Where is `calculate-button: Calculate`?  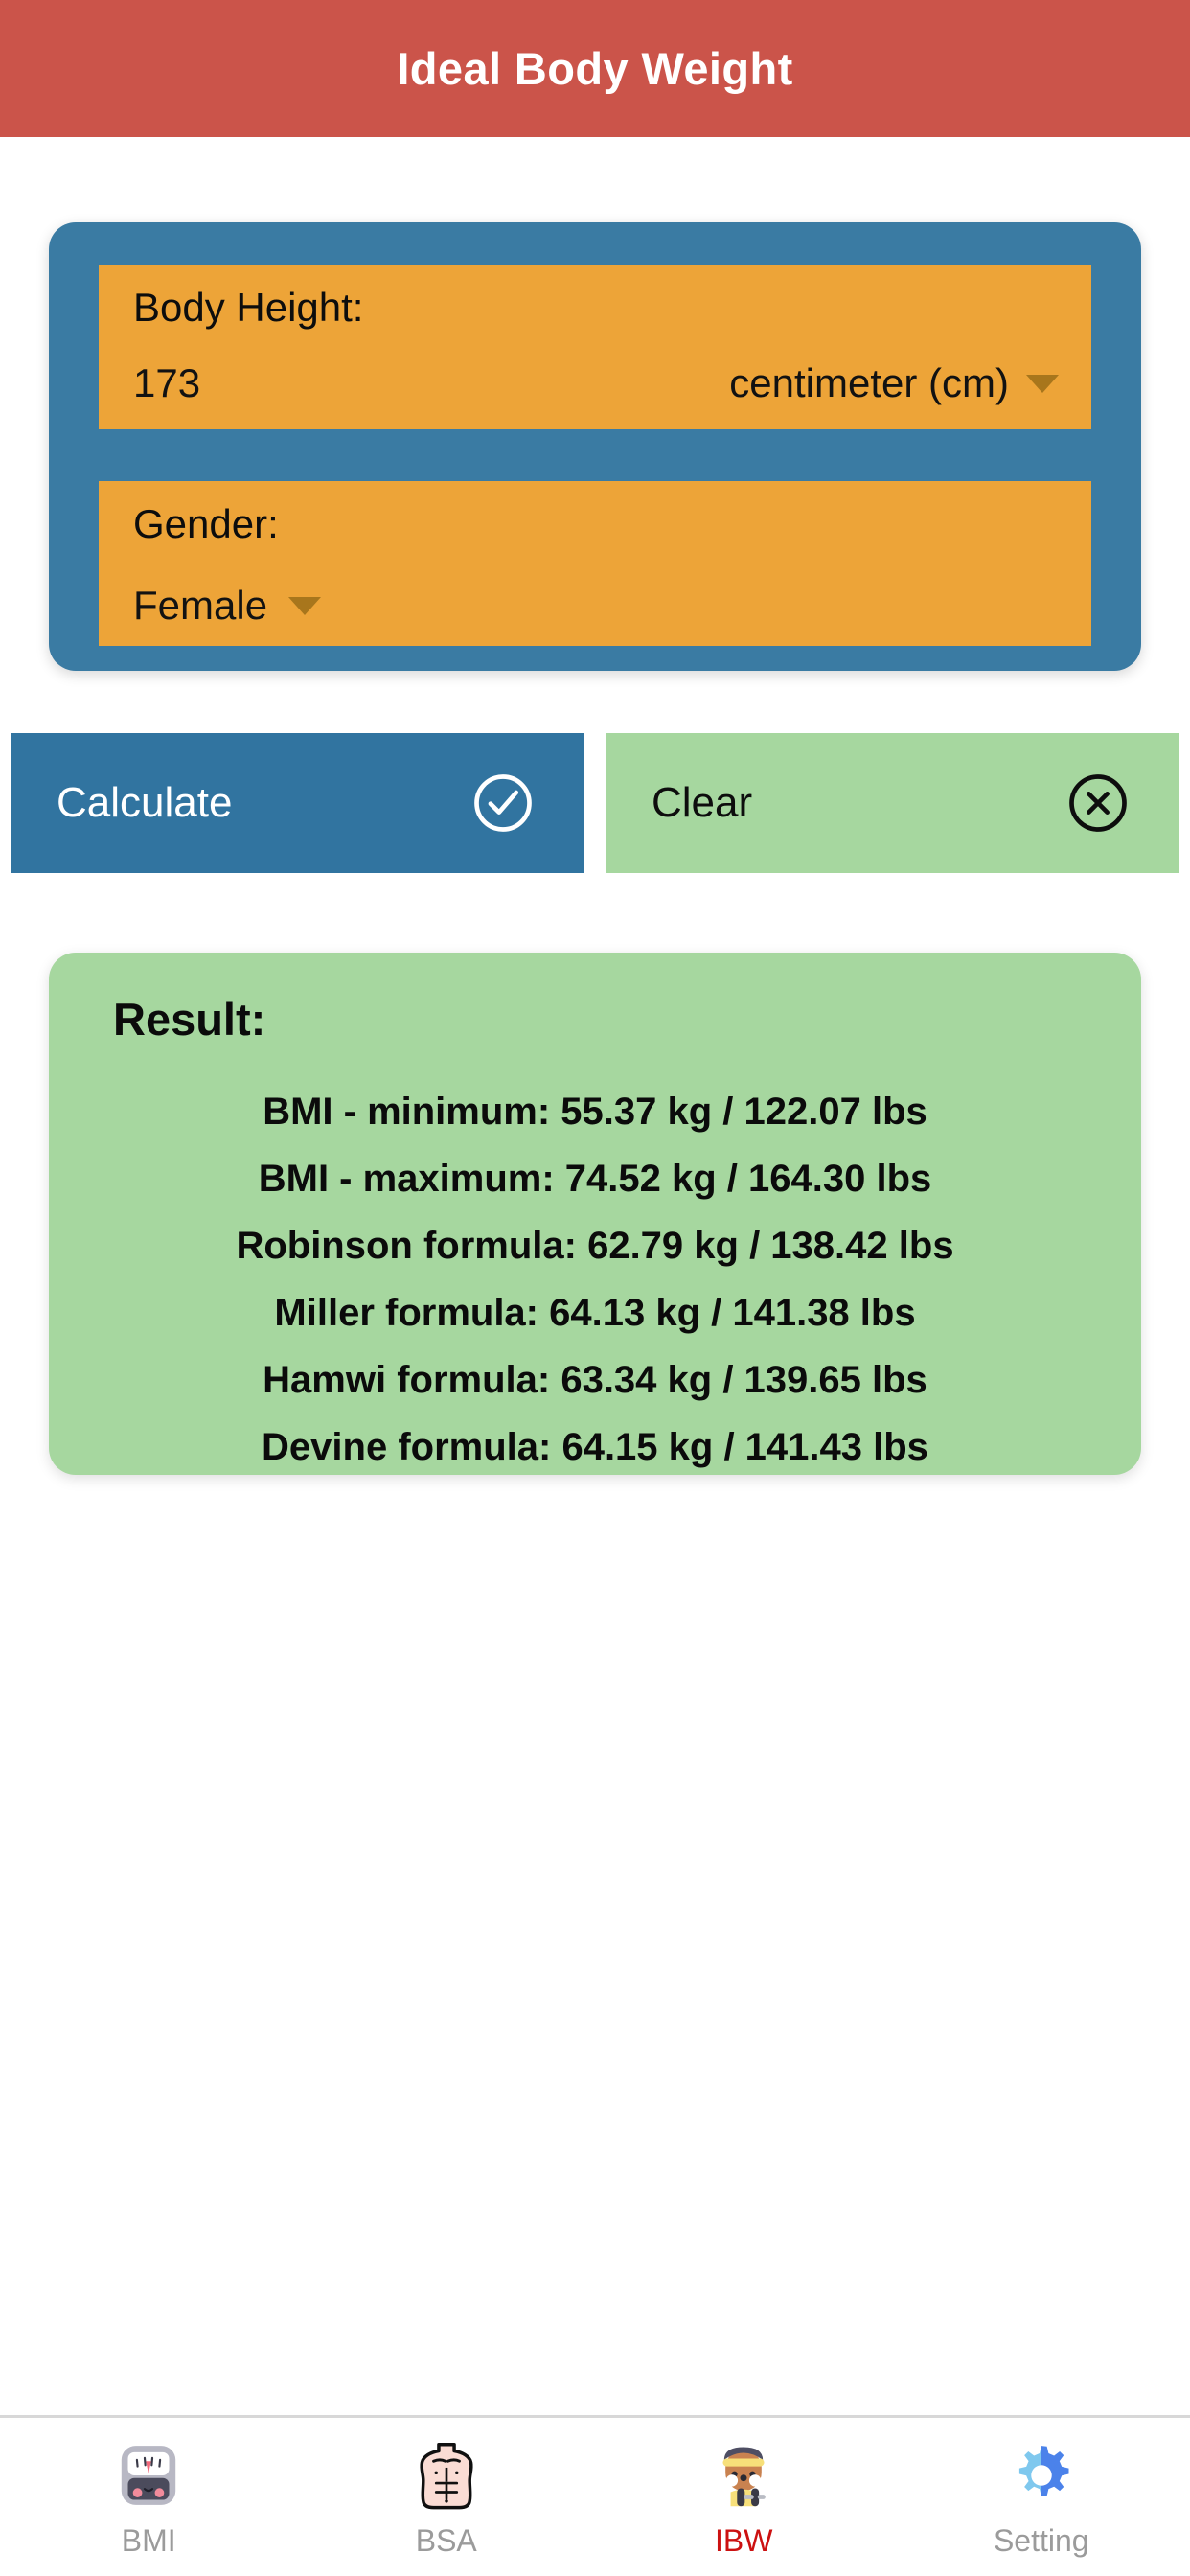 calculate-button: Calculate is located at coordinates (297, 803).